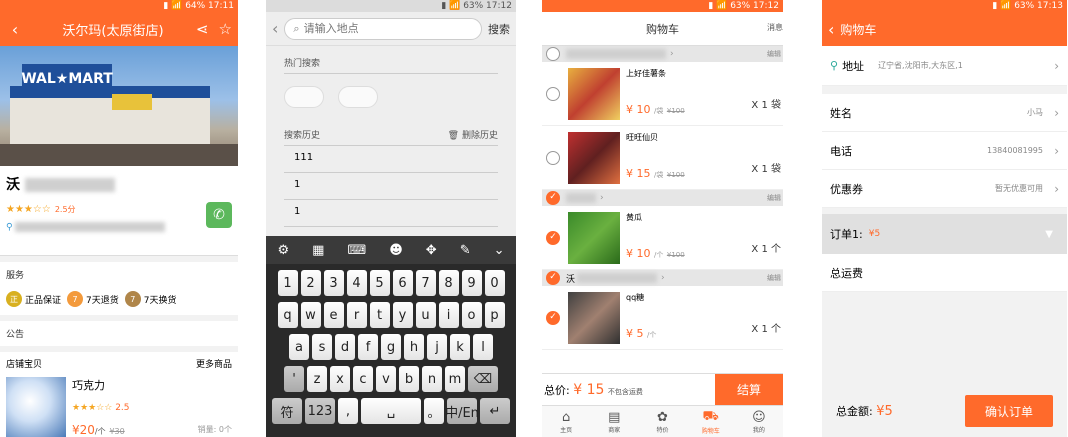  I want to click on keyboard-key: 。, so click(434, 411).